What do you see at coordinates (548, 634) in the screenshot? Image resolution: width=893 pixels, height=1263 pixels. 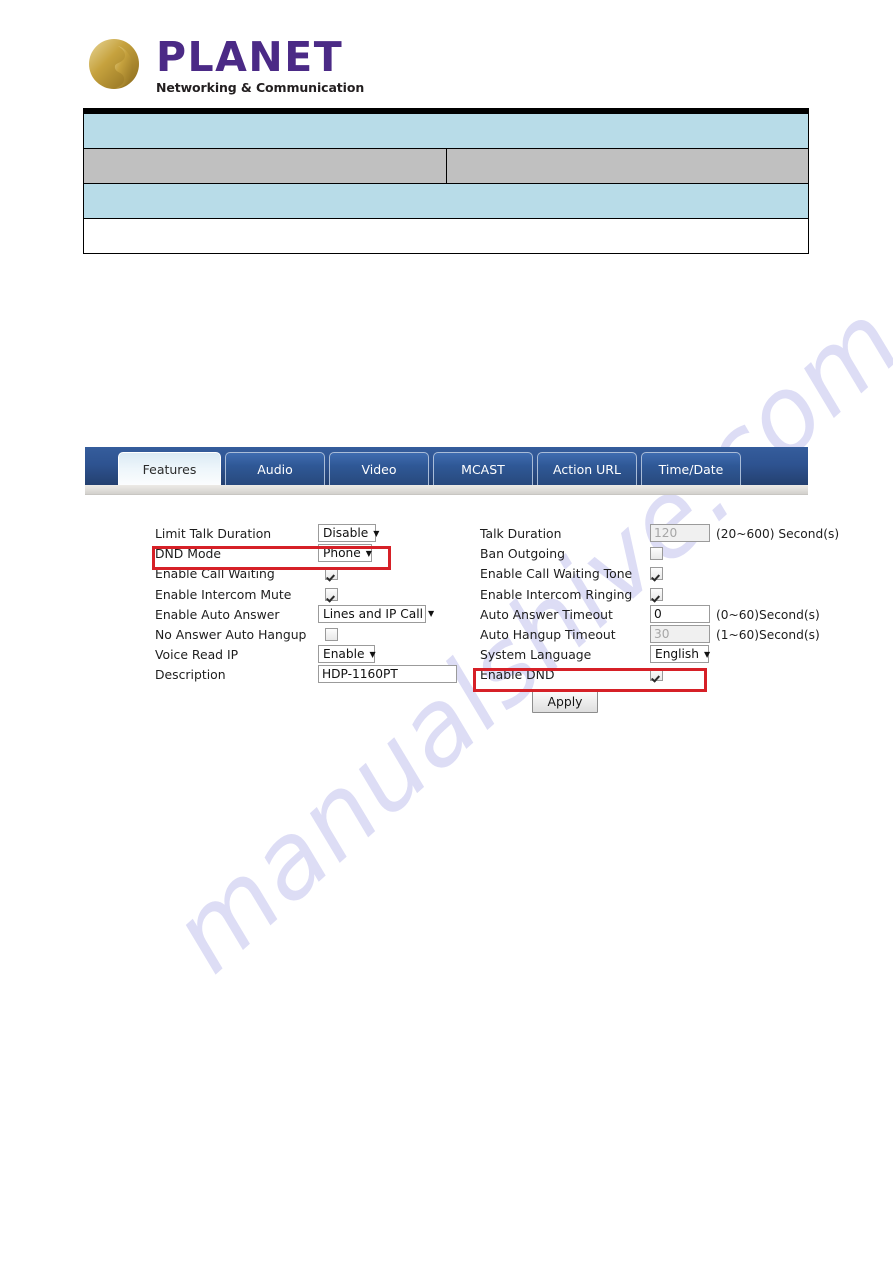 I see `field-label: Auto Hangup Timeout` at bounding box center [548, 634].